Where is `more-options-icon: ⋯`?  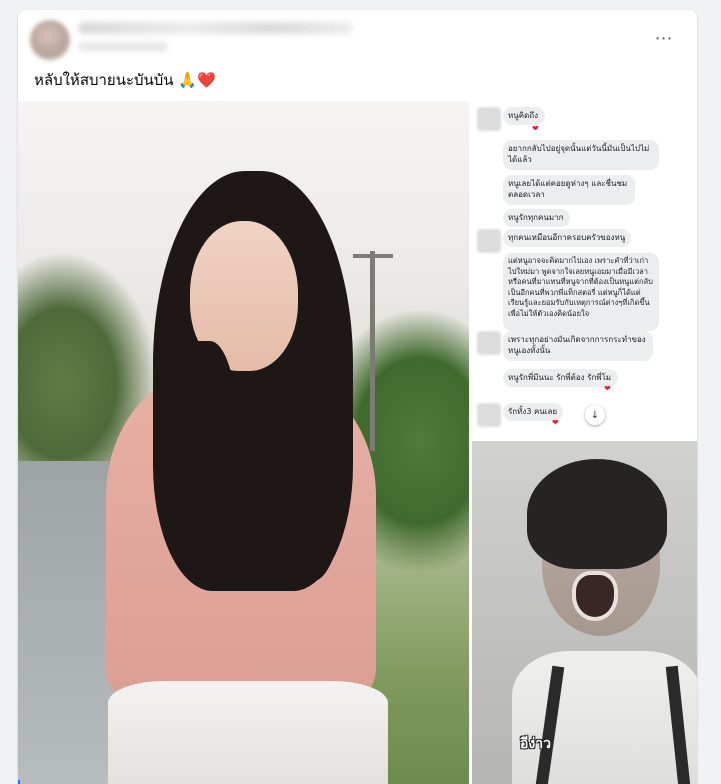 more-options-icon: ⋯ is located at coordinates (664, 38).